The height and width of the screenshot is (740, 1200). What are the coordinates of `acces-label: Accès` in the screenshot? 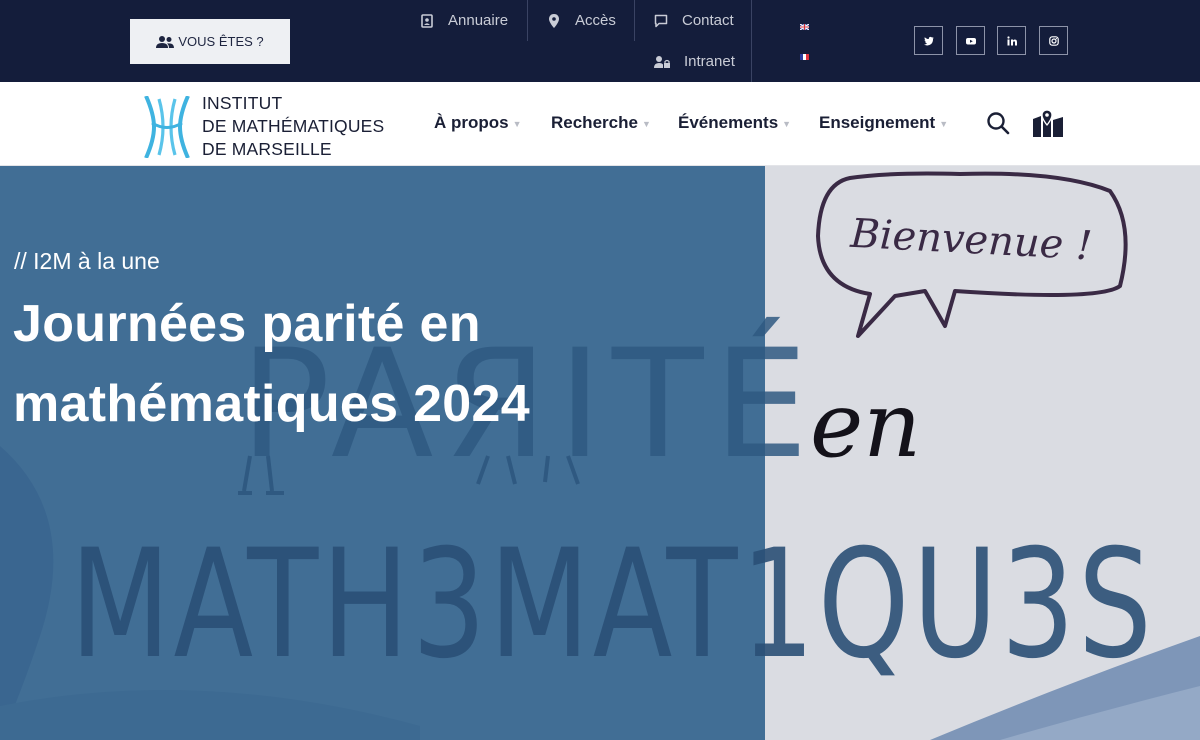 It's located at (595, 20).